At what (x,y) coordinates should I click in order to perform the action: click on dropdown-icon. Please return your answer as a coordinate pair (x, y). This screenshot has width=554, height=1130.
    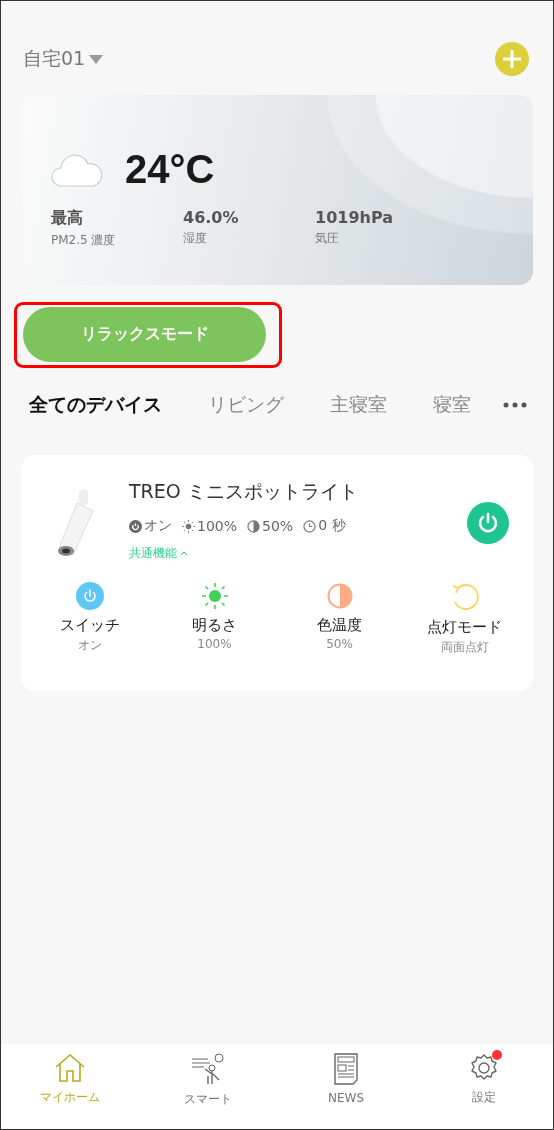
    Looking at the image, I should click on (96, 59).